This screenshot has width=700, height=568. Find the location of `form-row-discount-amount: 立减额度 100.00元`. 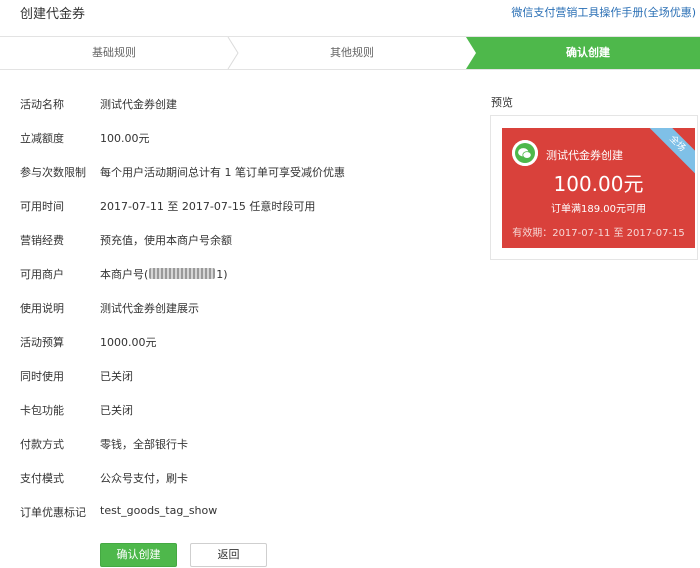

form-row-discount-amount: 立减额度 100.00元 is located at coordinates (235, 135).